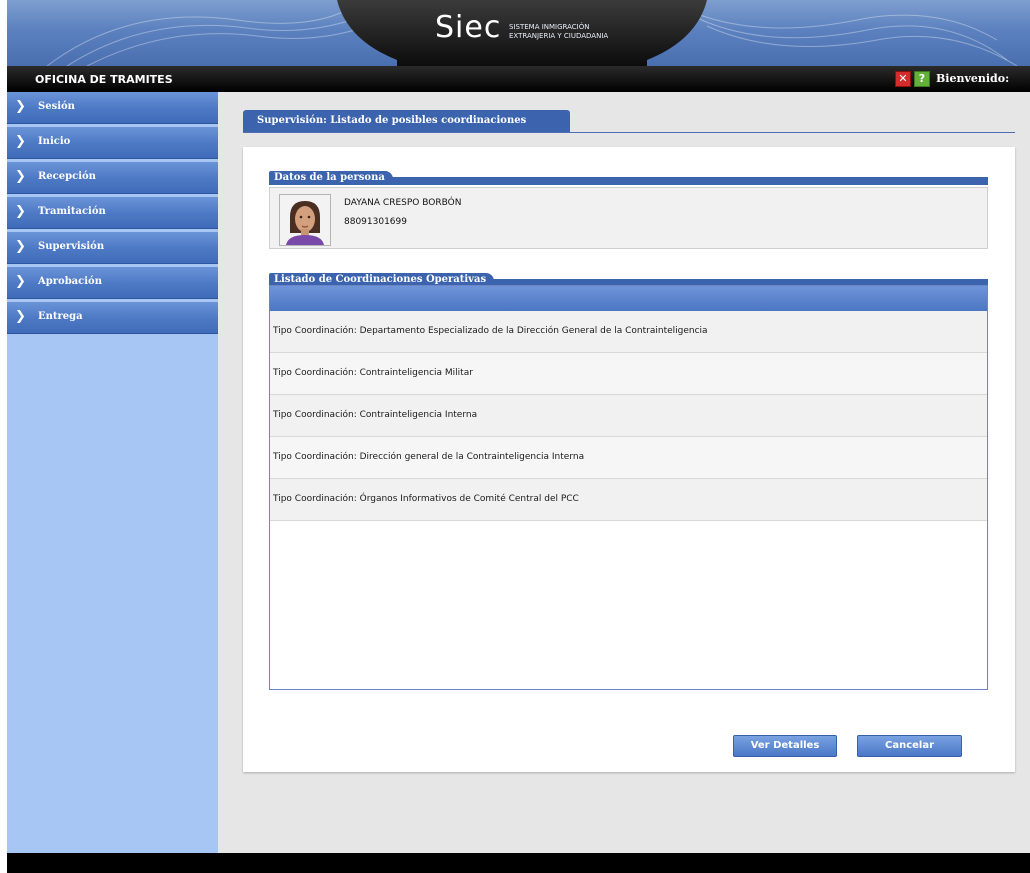 This screenshot has height=873, width=1030. What do you see at coordinates (922, 79) in the screenshot?
I see `help-icon: ?` at bounding box center [922, 79].